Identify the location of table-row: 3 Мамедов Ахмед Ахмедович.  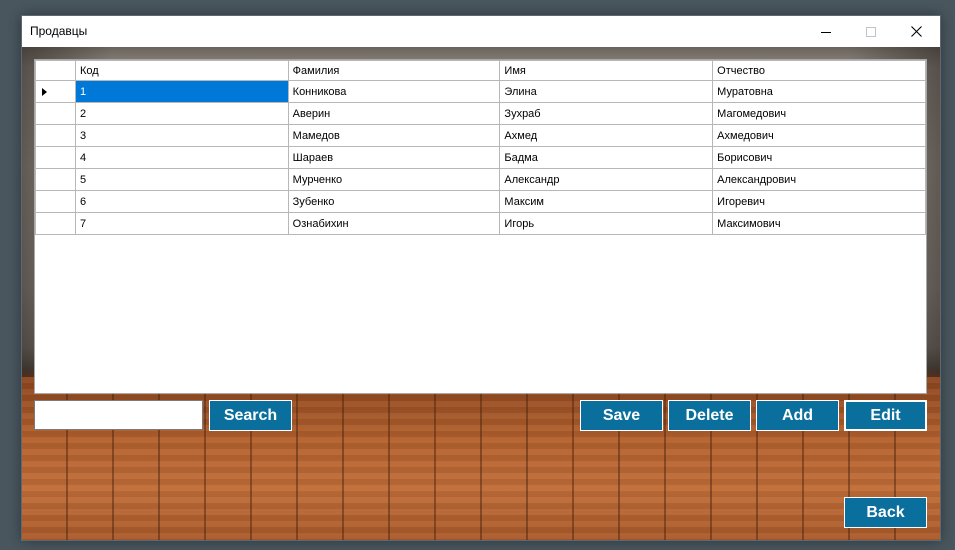
(480, 135).